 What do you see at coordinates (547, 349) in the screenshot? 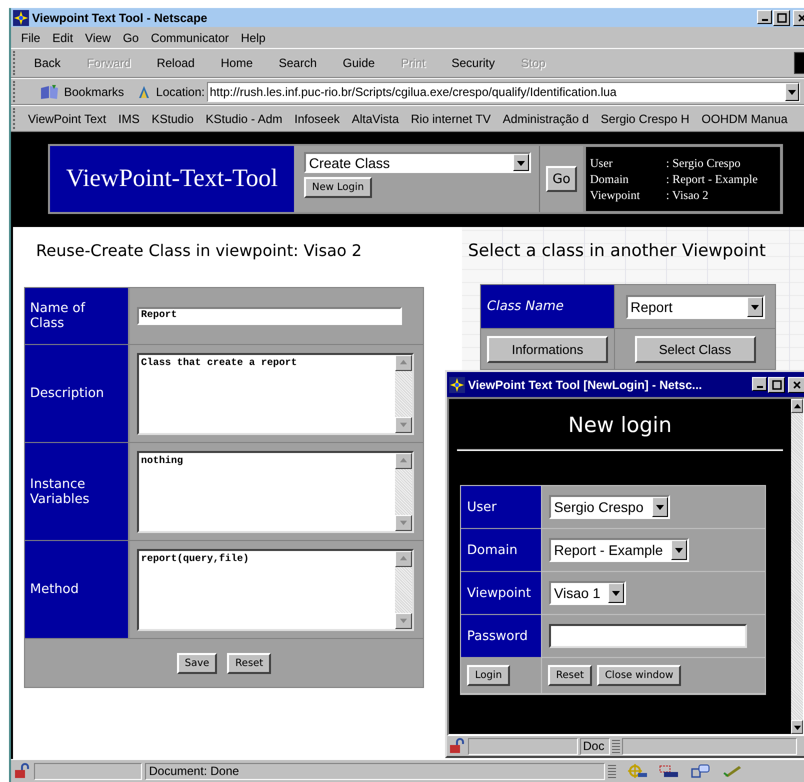
I see `picker-button: Informations` at bounding box center [547, 349].